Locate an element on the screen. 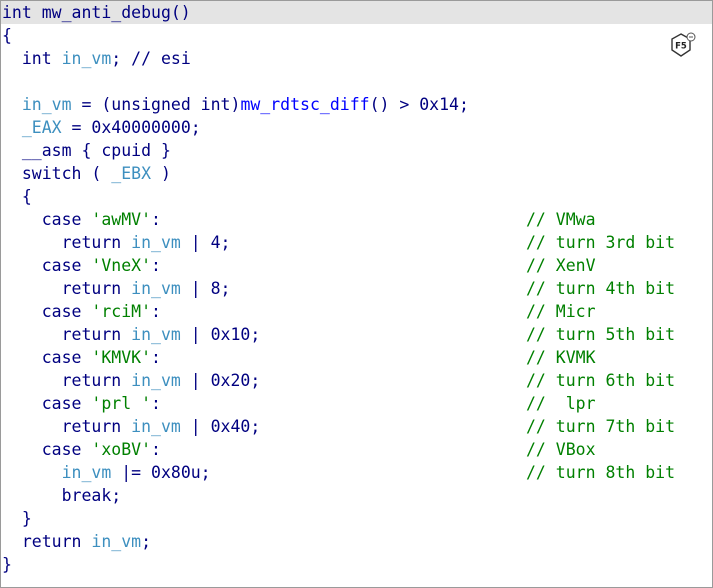 The height and width of the screenshot is (588, 713). switch-open-brace: { is located at coordinates (17, 196).